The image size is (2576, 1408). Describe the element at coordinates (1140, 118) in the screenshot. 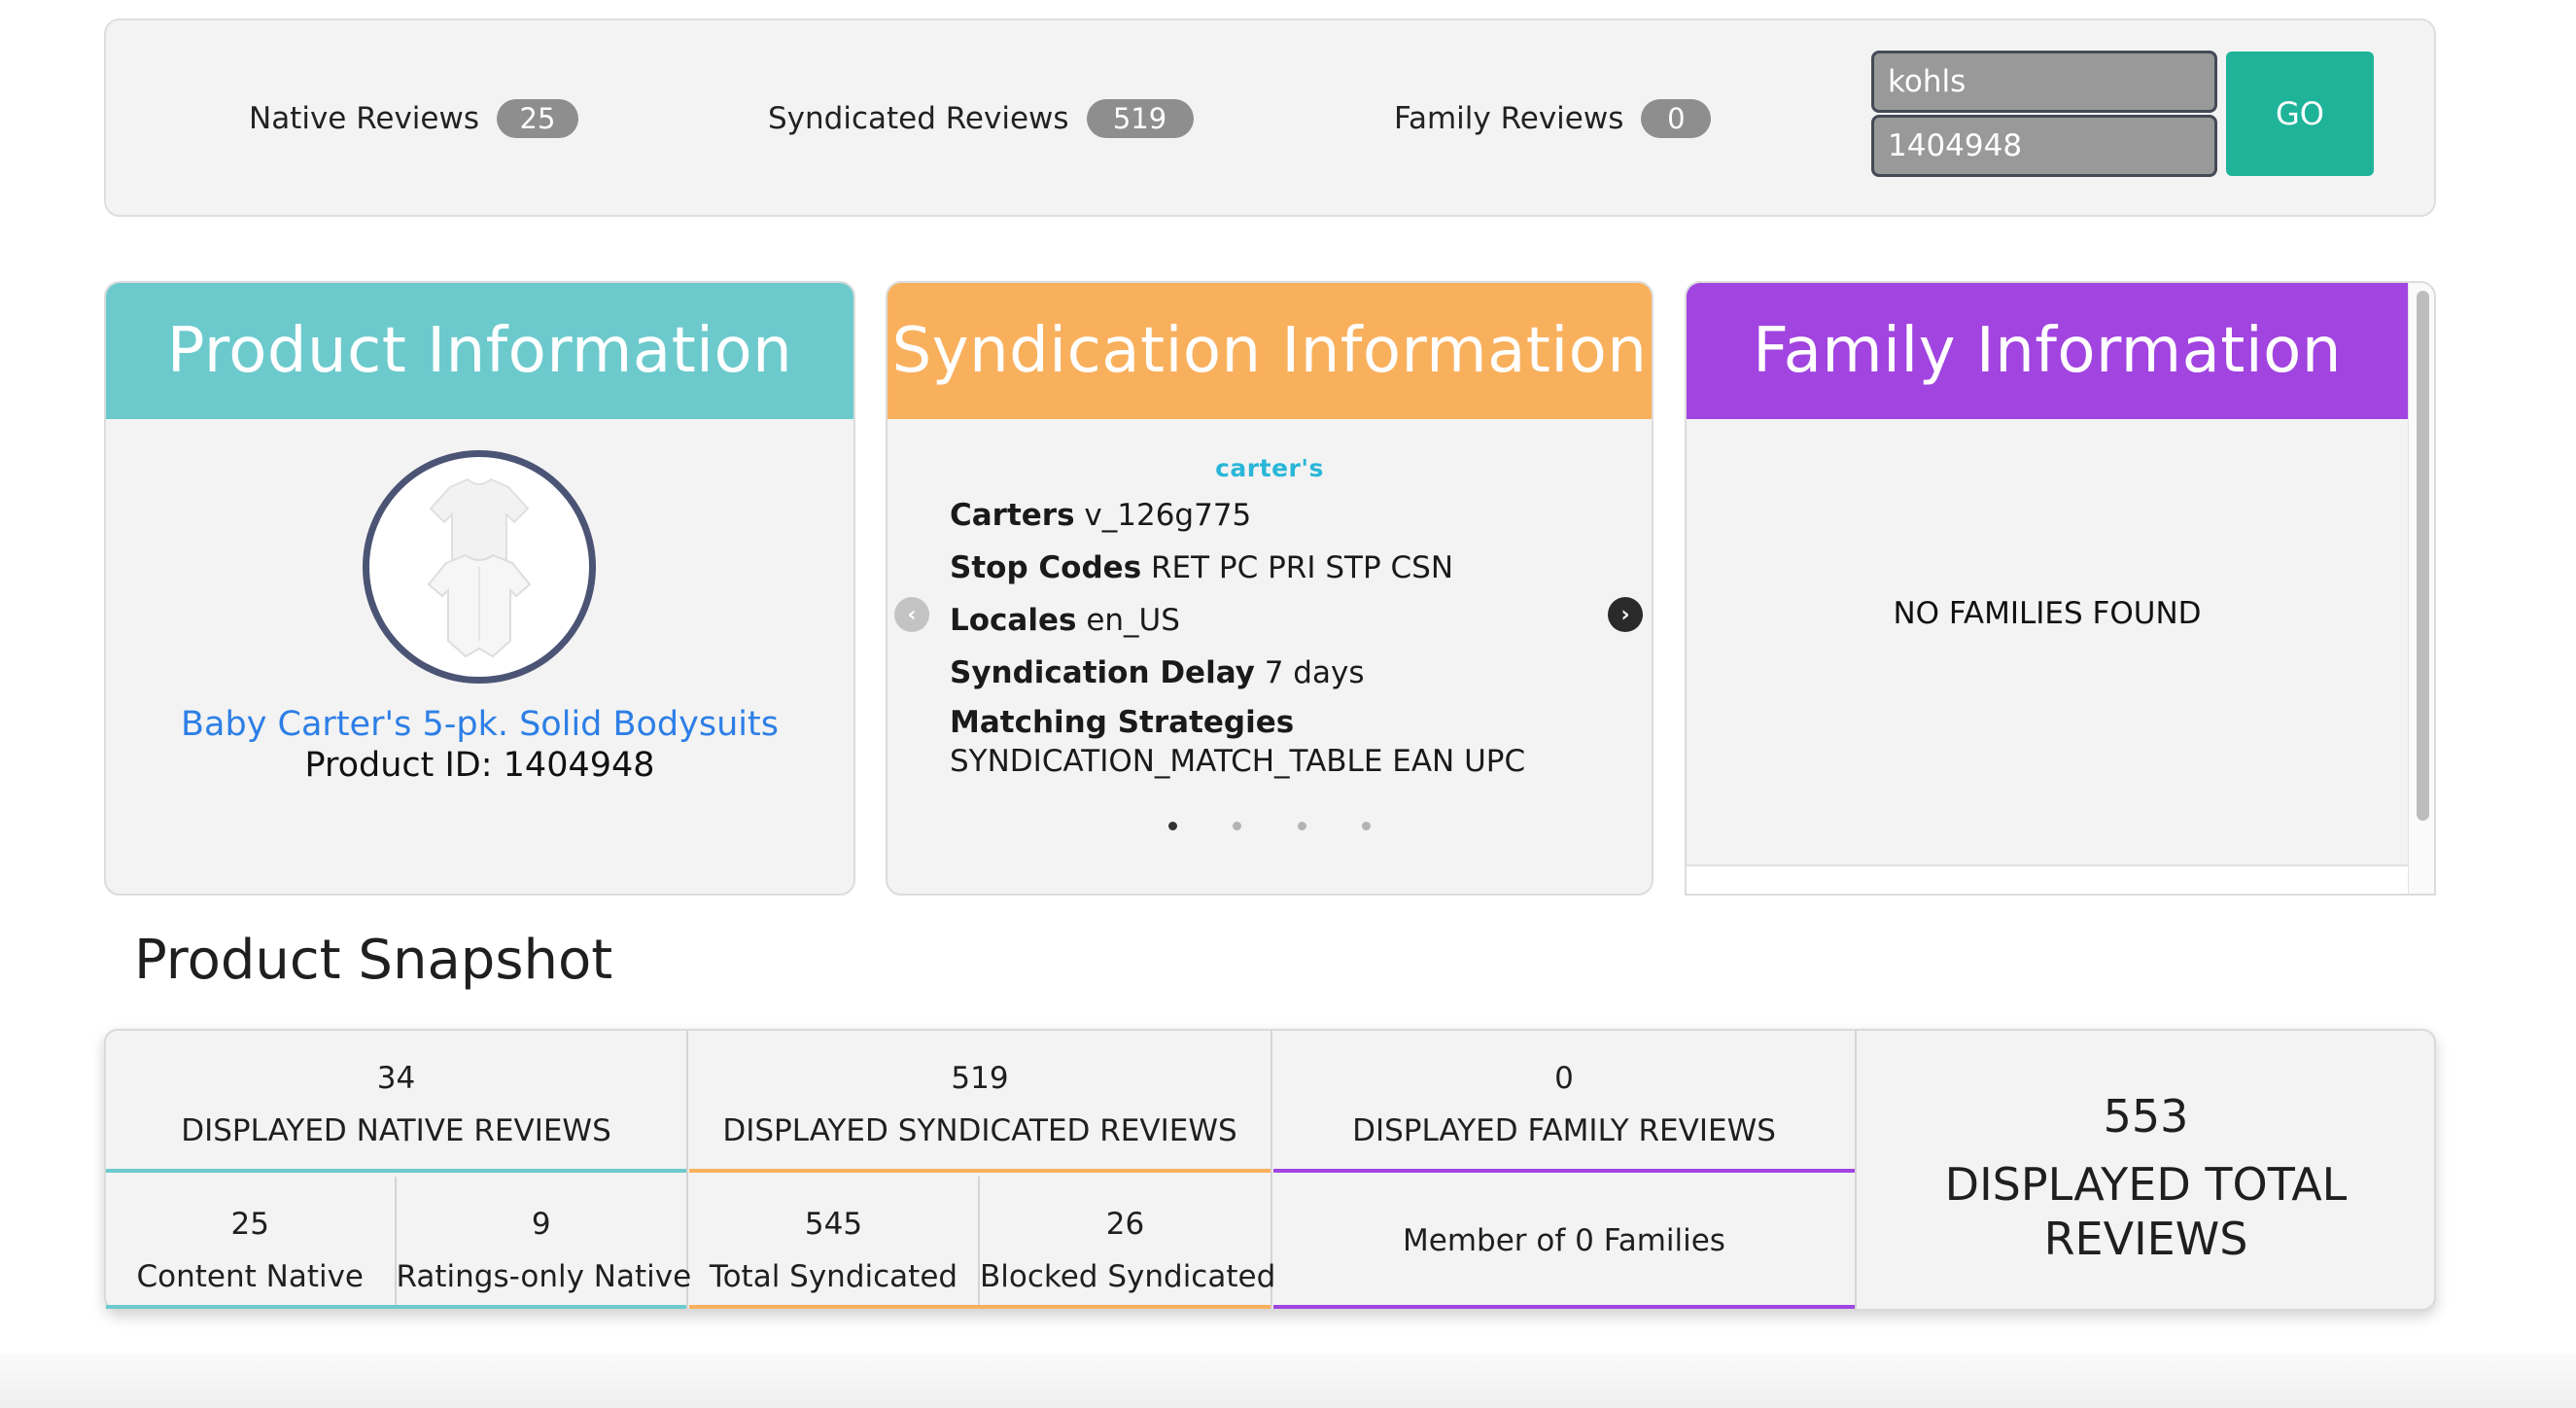

I see `syndicated-reviews-badge: 519` at that location.